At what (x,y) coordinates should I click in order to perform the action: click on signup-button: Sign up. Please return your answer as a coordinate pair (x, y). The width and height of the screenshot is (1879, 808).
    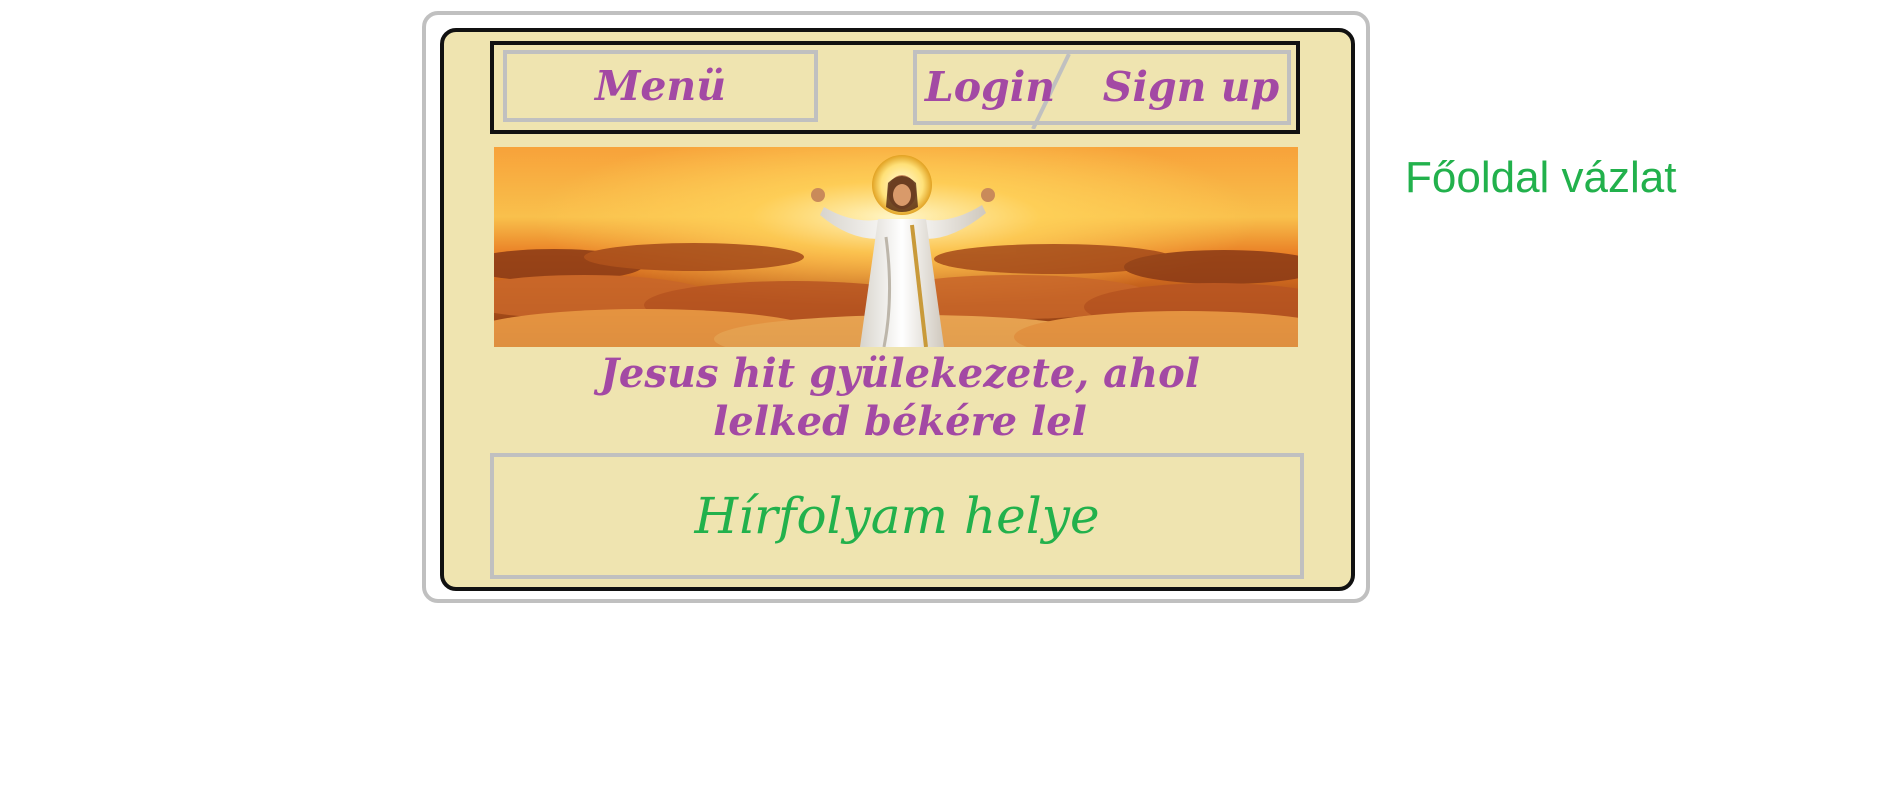
    Looking at the image, I should click on (1191, 87).